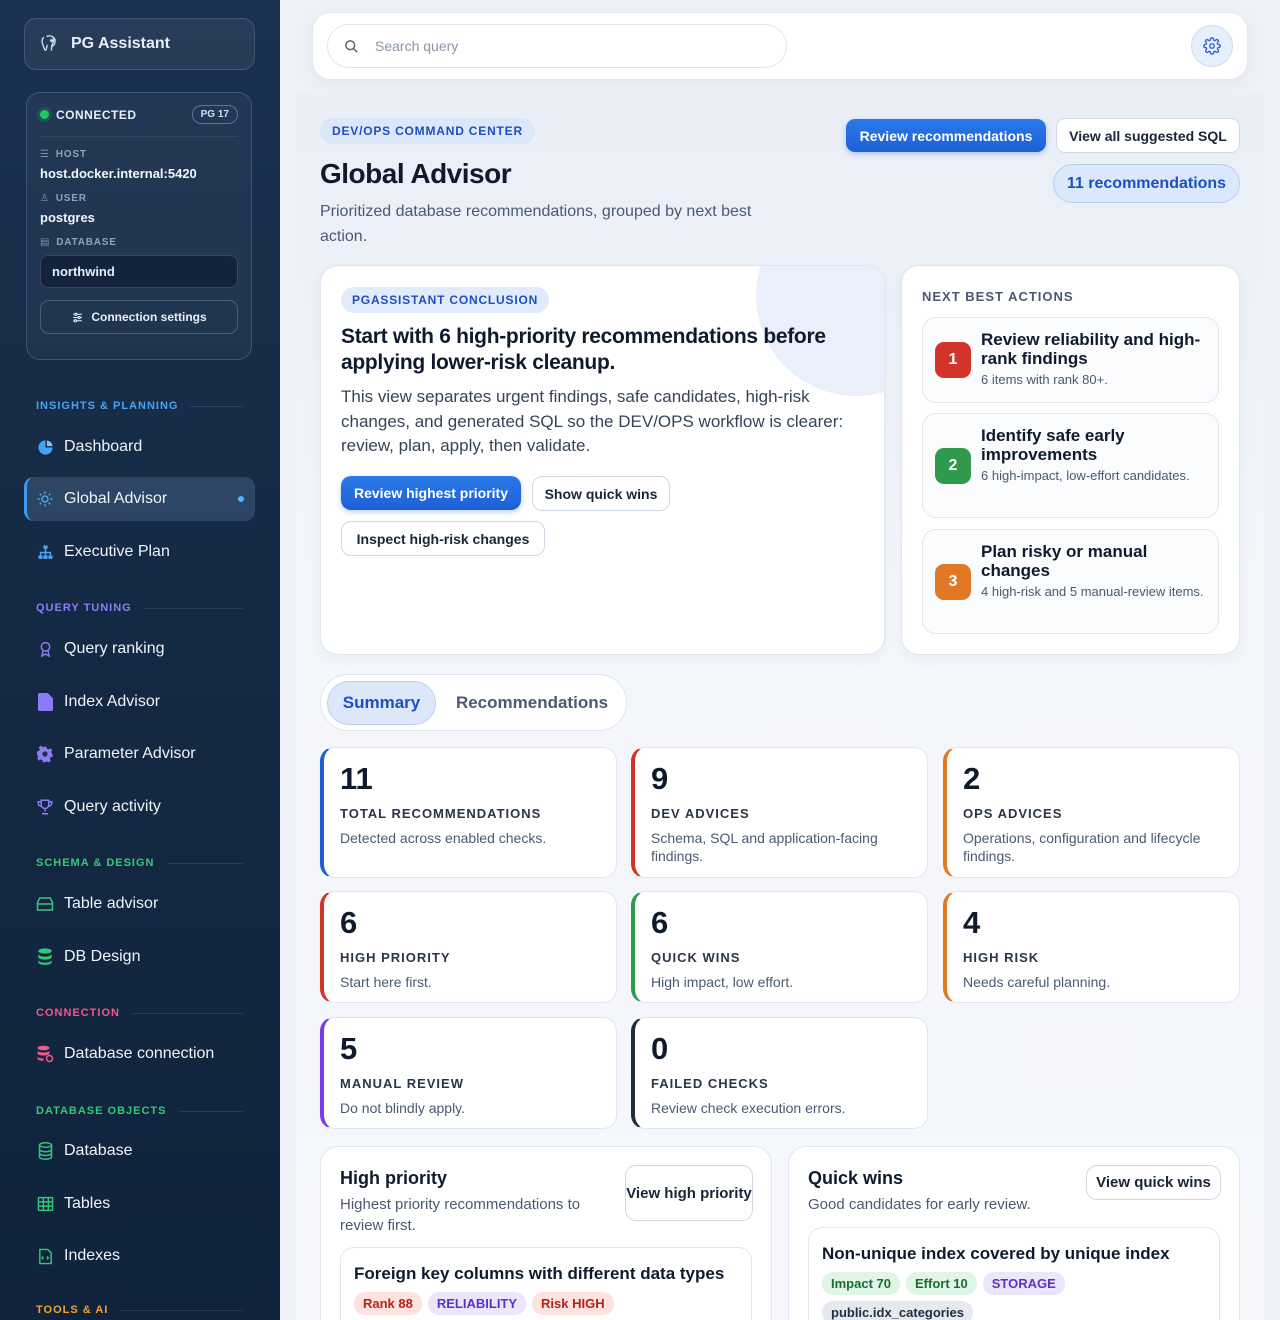  What do you see at coordinates (48, 43) in the screenshot?
I see `postgres-elephant-icon` at bounding box center [48, 43].